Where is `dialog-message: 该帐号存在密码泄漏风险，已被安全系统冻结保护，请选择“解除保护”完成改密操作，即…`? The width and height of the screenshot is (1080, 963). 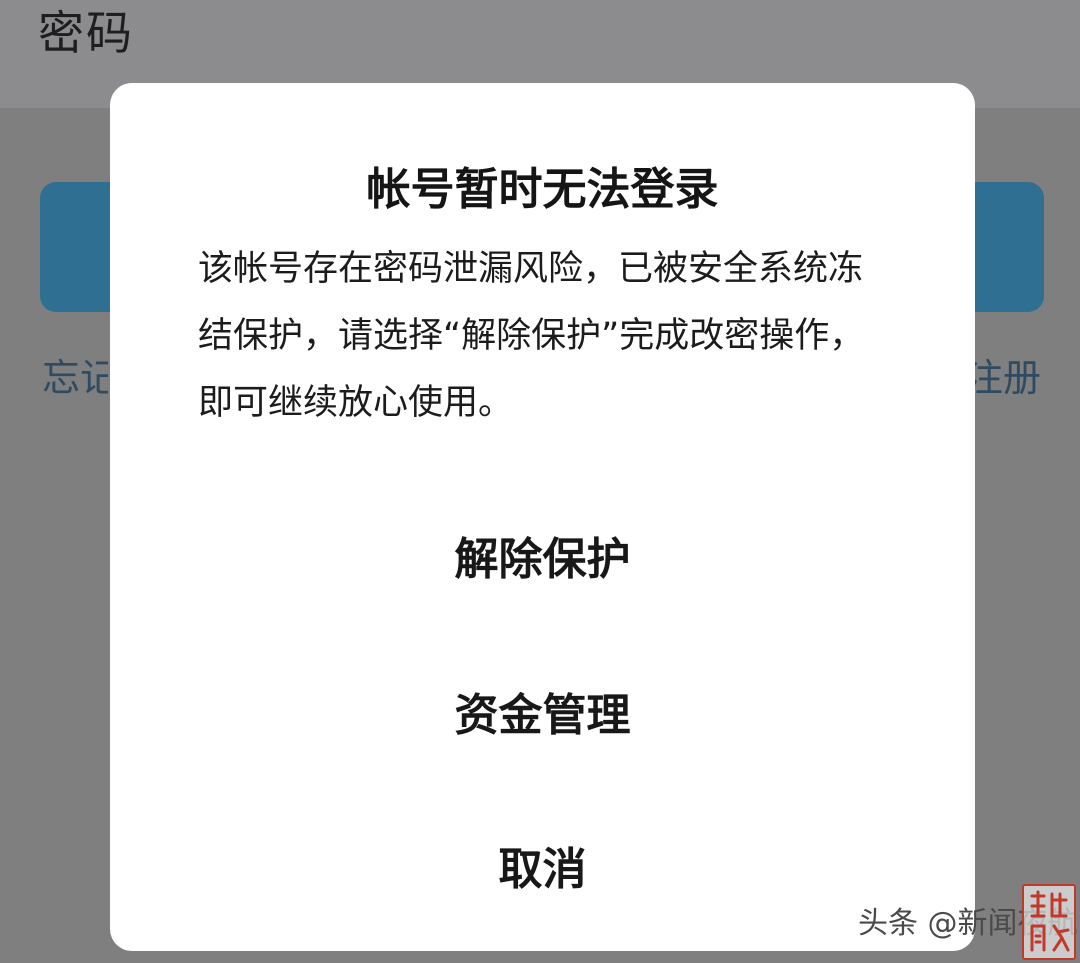
dialog-message: 该帐号存在密码泄漏风险，已被安全系统冻结保护，请选择“解除保护”完成改密操作，即… is located at coordinates (531, 336).